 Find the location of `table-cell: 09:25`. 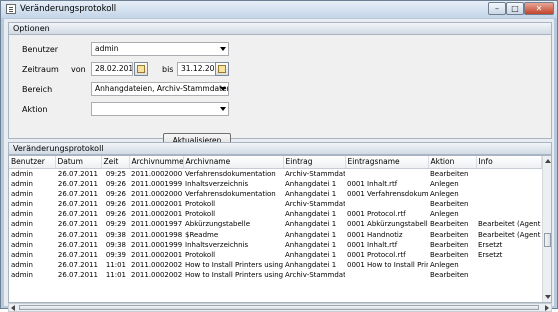

table-cell: 09:25 is located at coordinates (115, 173).